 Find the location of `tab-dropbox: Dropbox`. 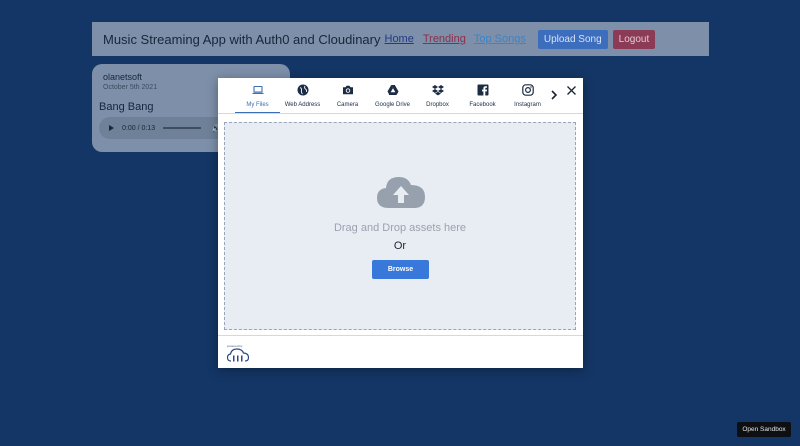

tab-dropbox: Dropbox is located at coordinates (437, 95).